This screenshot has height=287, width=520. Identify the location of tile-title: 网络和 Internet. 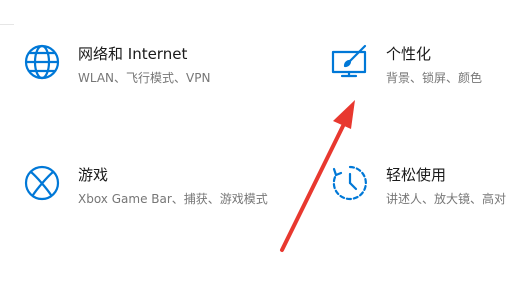
(133, 54).